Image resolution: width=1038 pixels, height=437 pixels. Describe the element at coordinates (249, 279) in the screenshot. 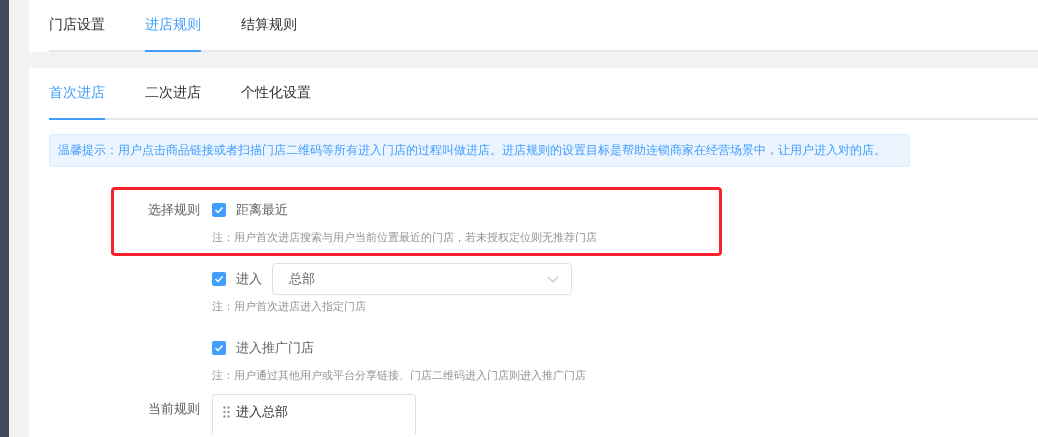

I see `option-label: 进入` at that location.